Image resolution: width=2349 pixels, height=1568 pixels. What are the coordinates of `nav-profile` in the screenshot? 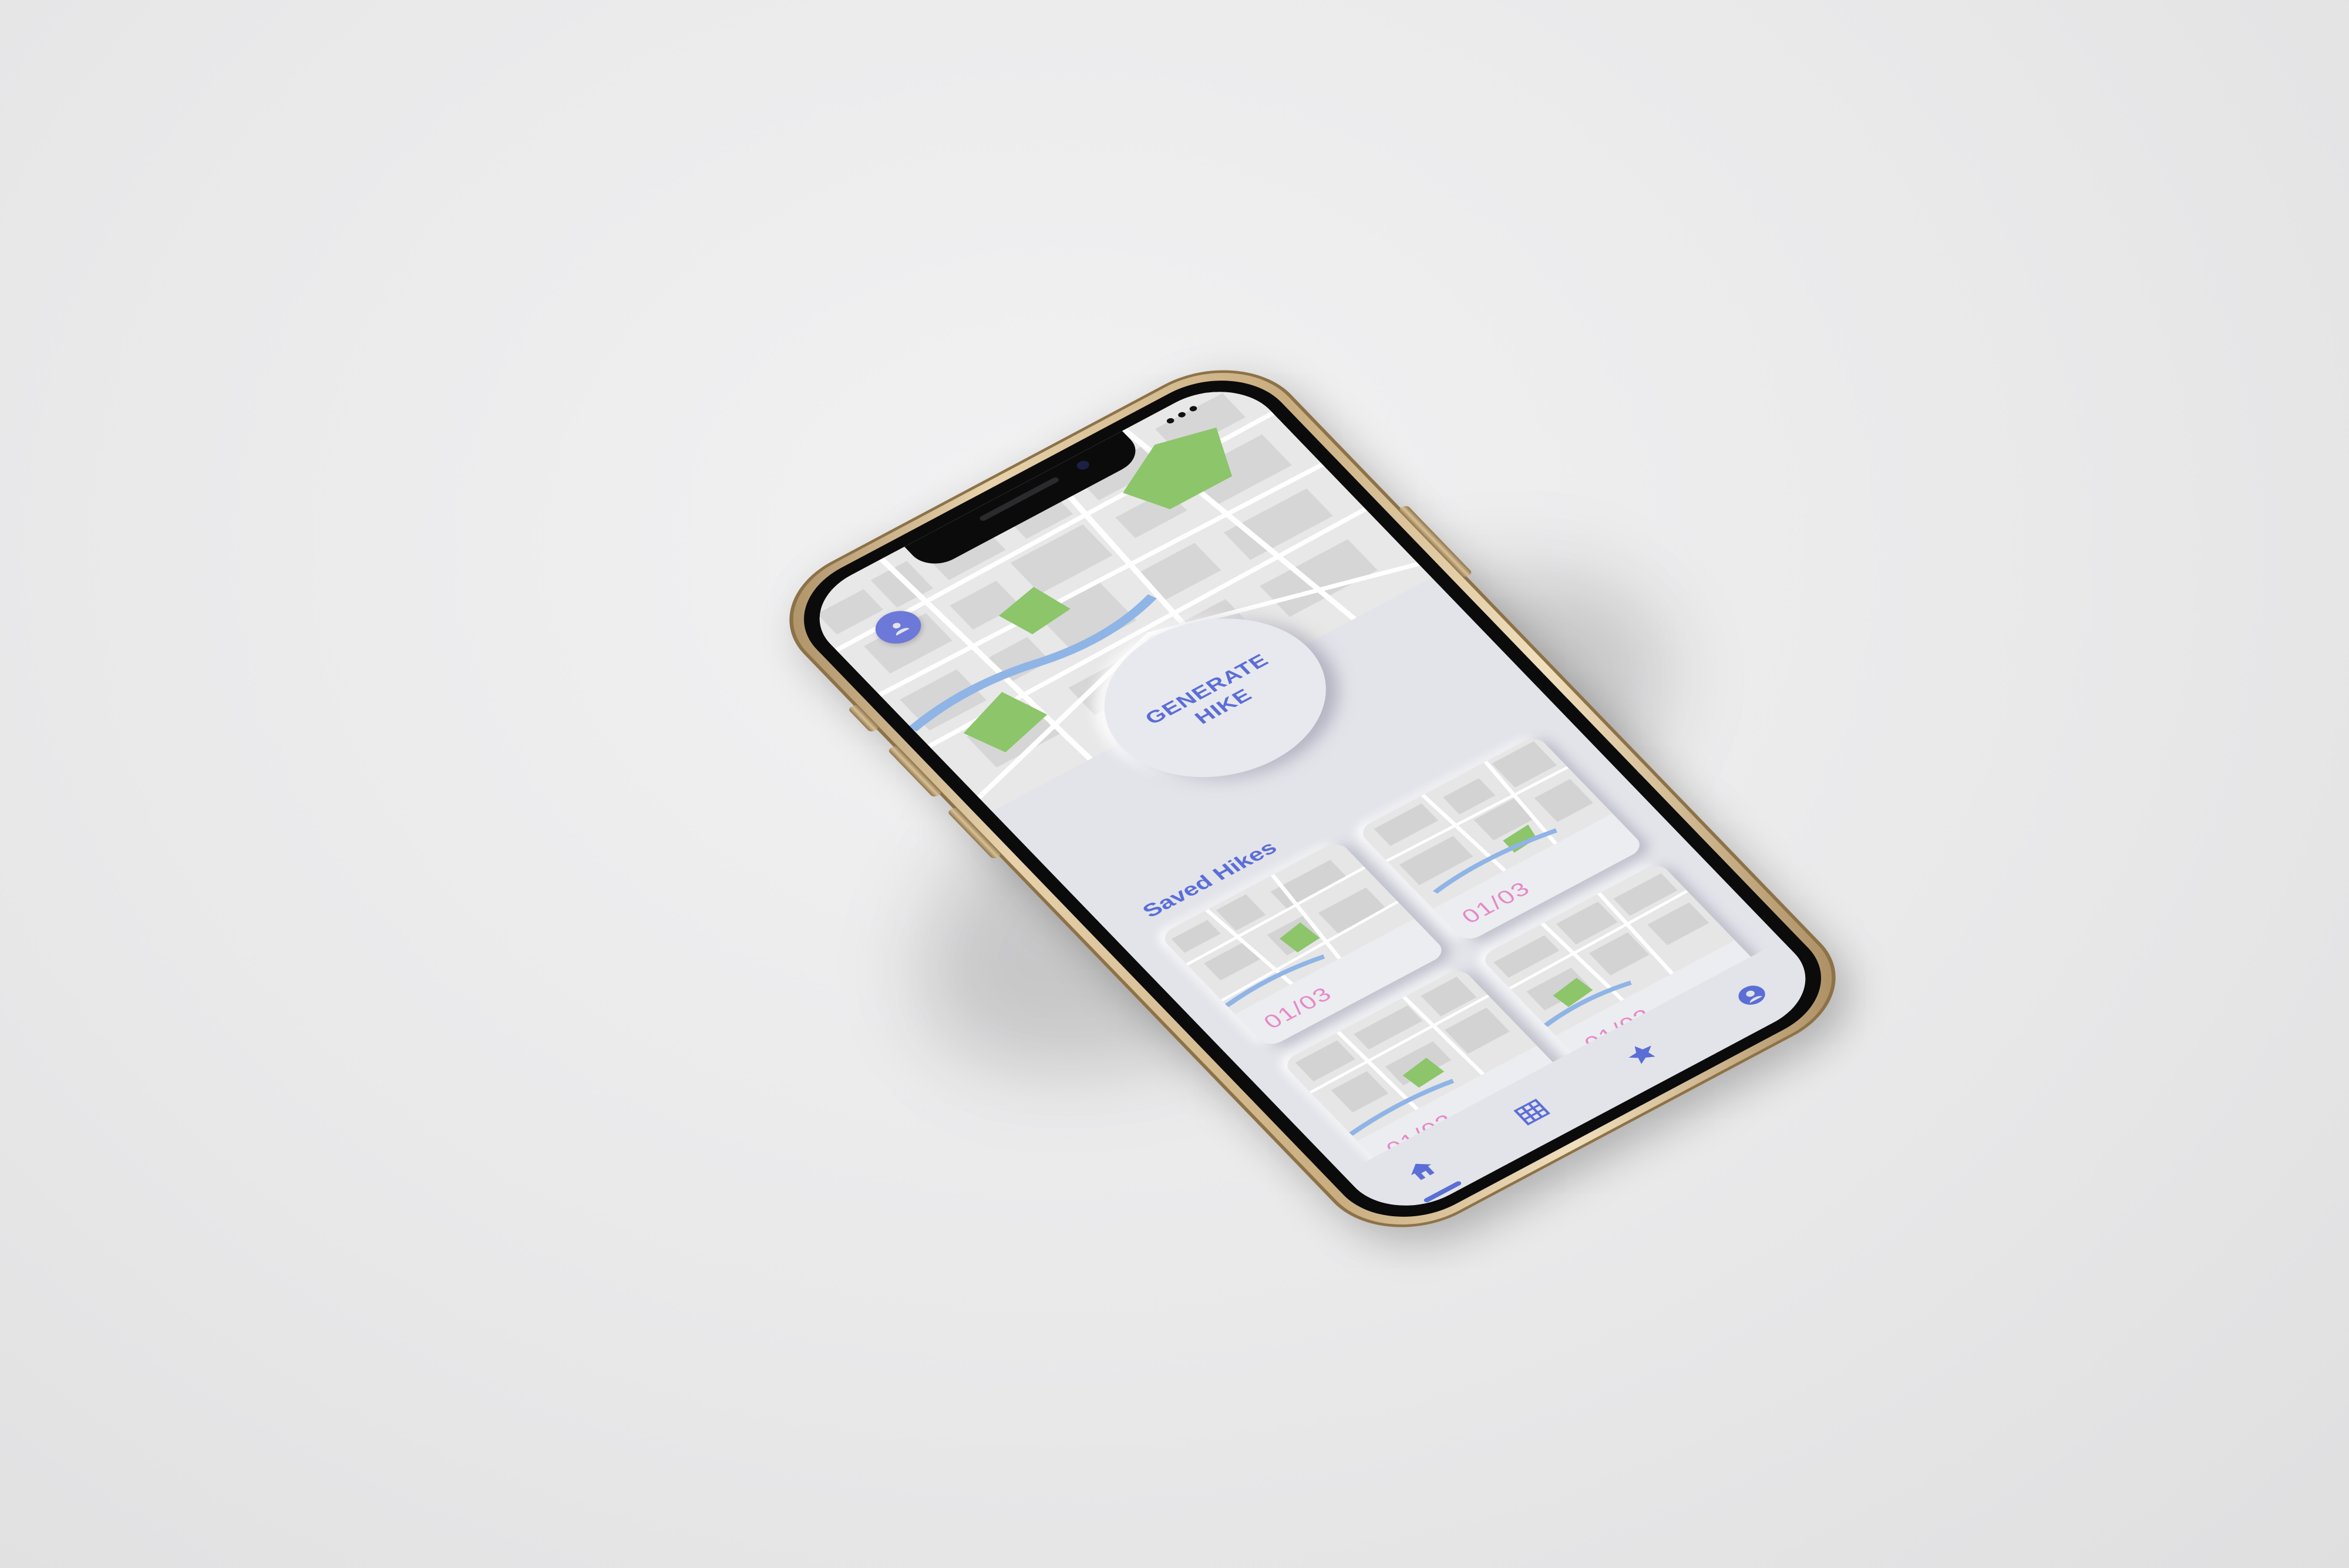 It's located at (1752, 995).